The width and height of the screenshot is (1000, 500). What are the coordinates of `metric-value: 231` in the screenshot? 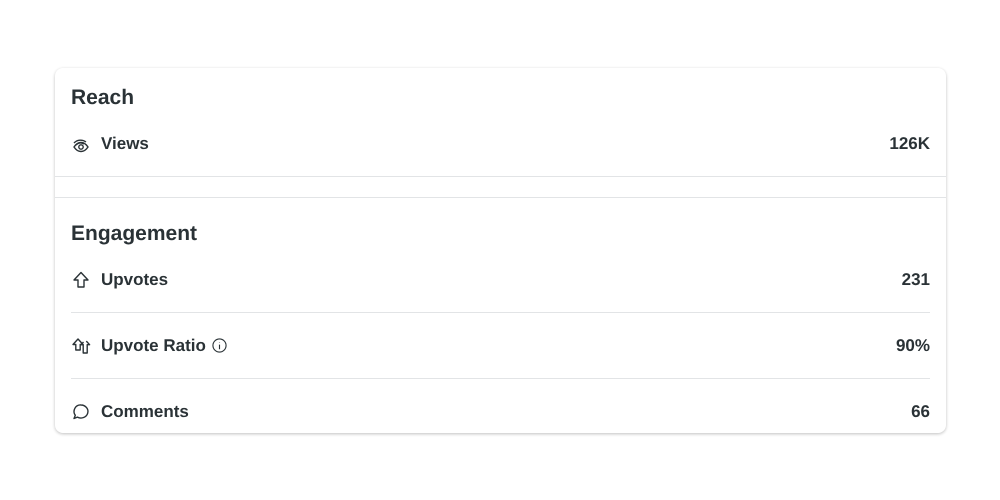 It's located at (916, 280).